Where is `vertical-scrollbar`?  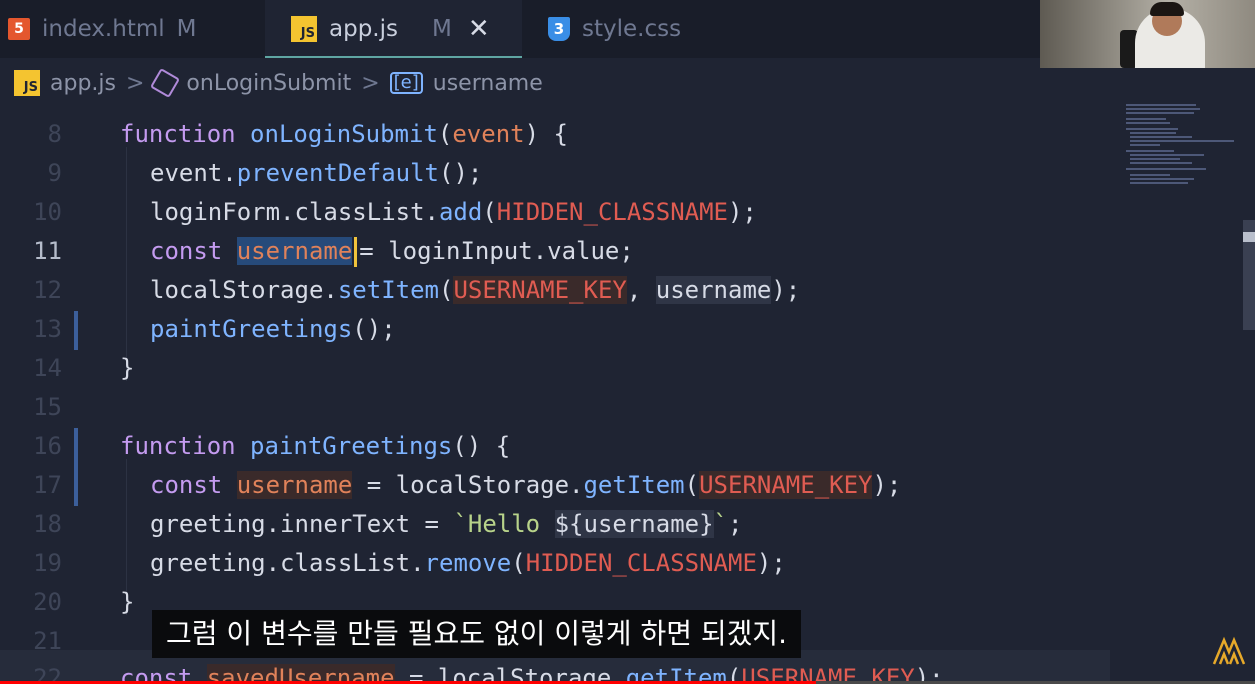 vertical-scrollbar is located at coordinates (1249, 275).